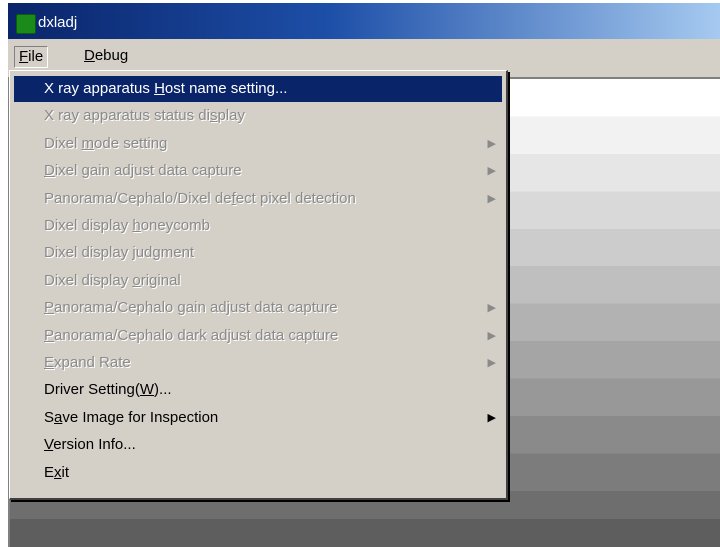 Image resolution: width=720 pixels, height=547 pixels. What do you see at coordinates (258, 253) in the screenshot?
I see `menu-item-display-judgment: Dixel display judgment` at bounding box center [258, 253].